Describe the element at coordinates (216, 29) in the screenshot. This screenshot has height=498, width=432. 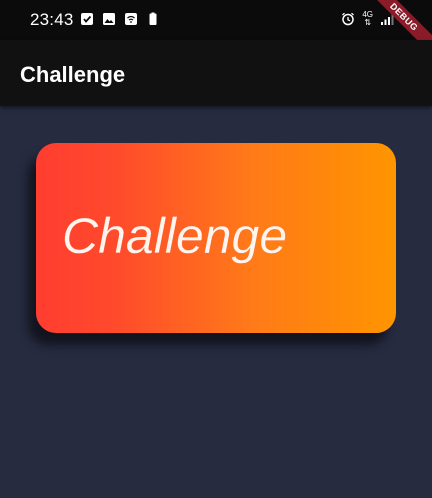
I see `status-bar: 23:43 4G ⇅ DEBUG` at that location.